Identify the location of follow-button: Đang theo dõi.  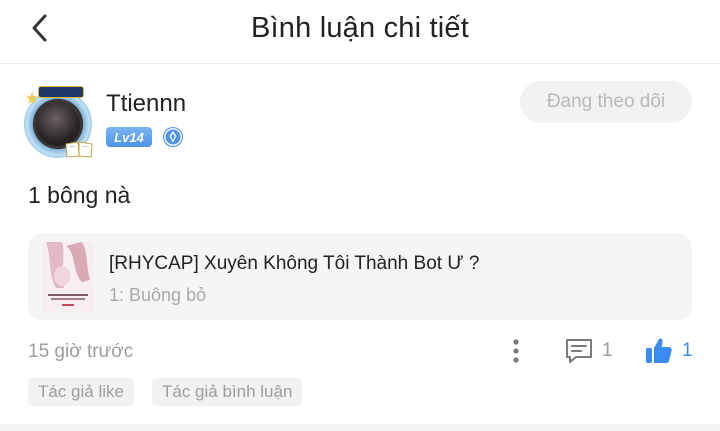
(606, 102).